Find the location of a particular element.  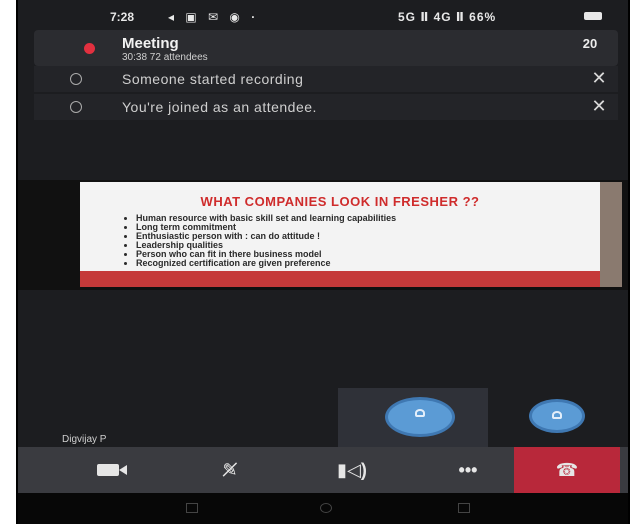

battery-icon is located at coordinates (593, 16).